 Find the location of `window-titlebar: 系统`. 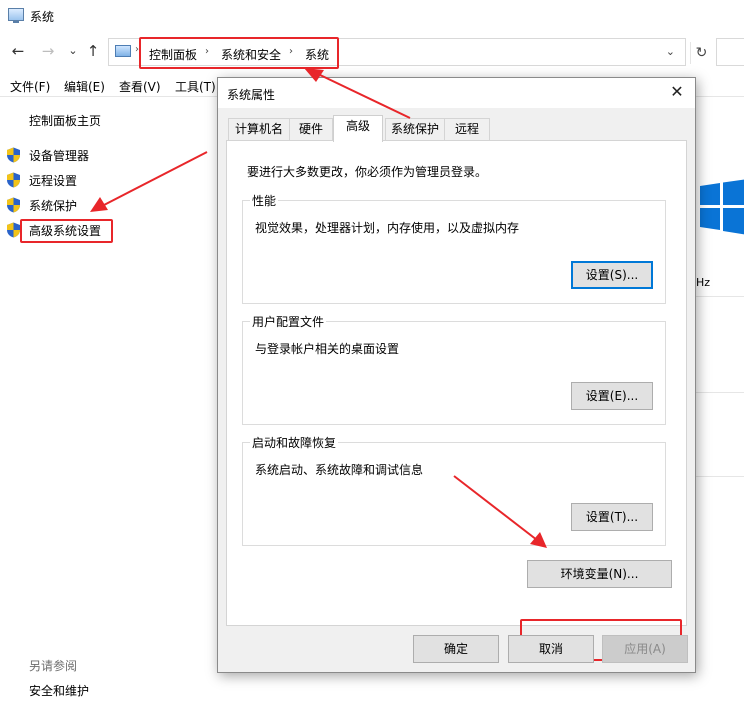

window-titlebar: 系统 is located at coordinates (372, 16).